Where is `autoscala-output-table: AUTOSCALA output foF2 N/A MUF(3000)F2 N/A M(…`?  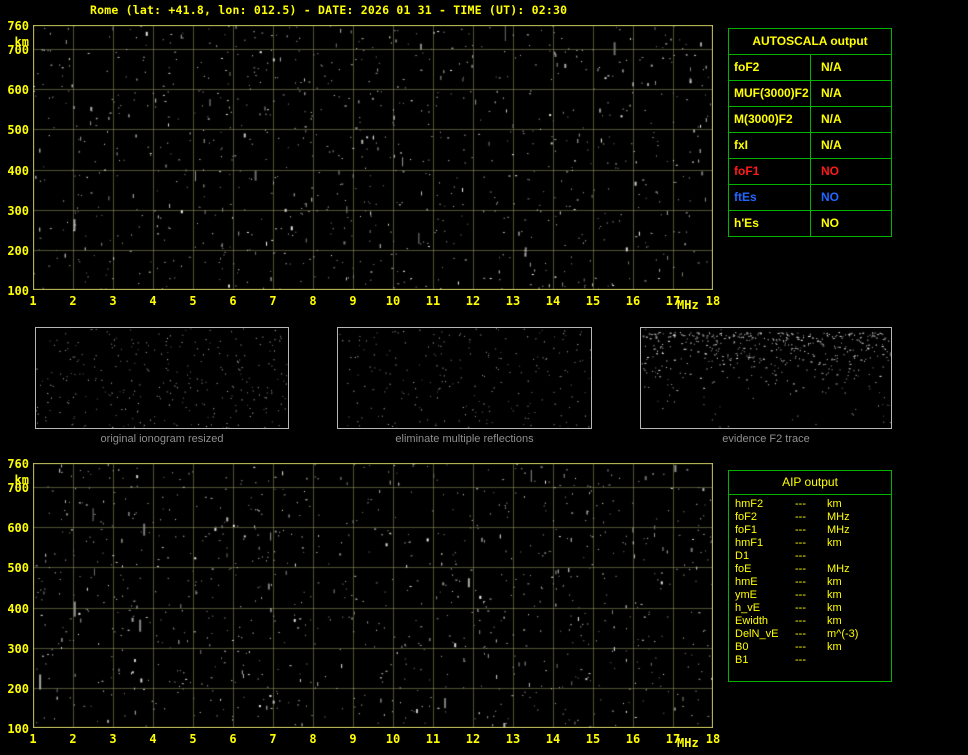
autoscala-output-table: AUTOSCALA output foF2 N/A MUF(3000)F2 N/A M(… is located at coordinates (810, 132).